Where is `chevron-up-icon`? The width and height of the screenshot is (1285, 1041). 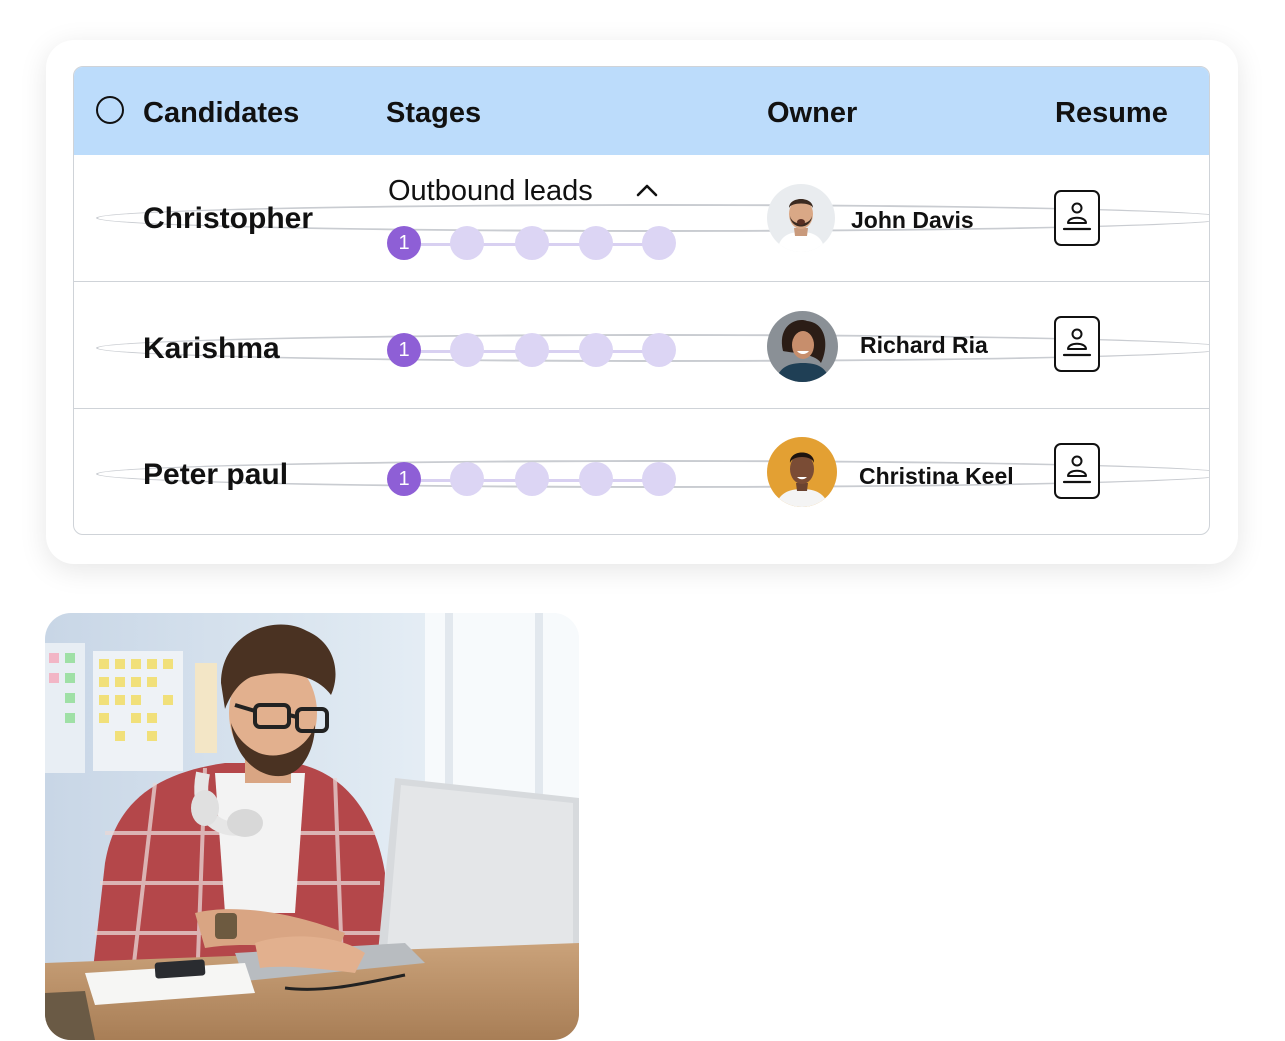
chevron-up-icon is located at coordinates (647, 190).